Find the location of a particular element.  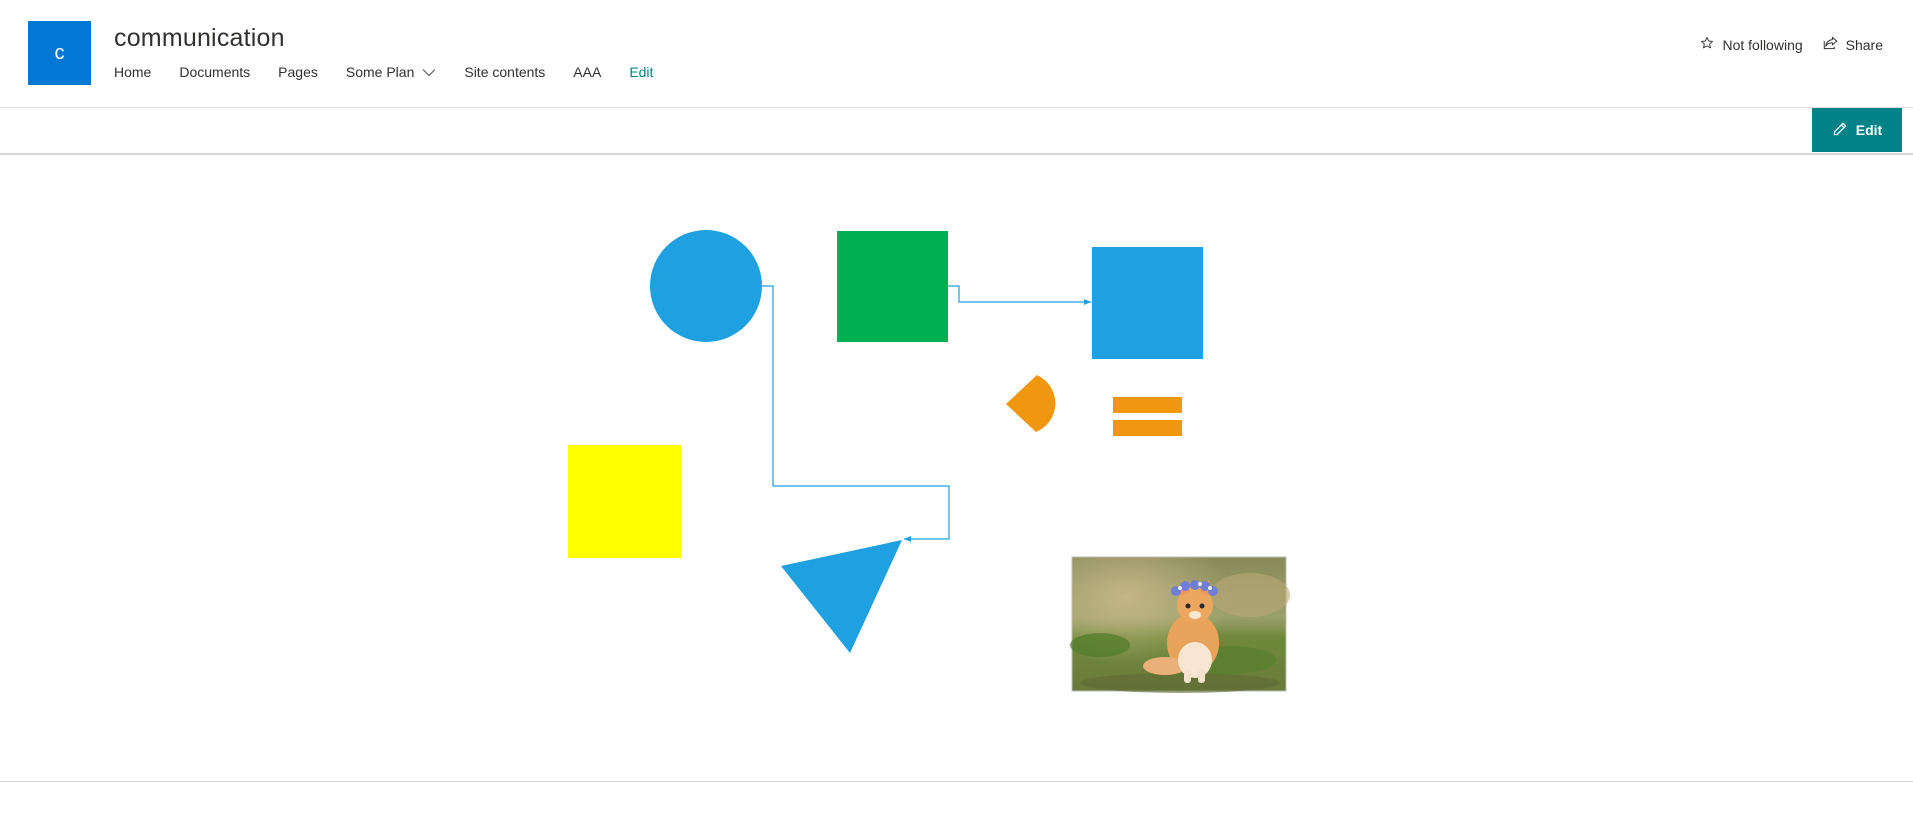

nav-item-pages: Pages is located at coordinates (298, 72).